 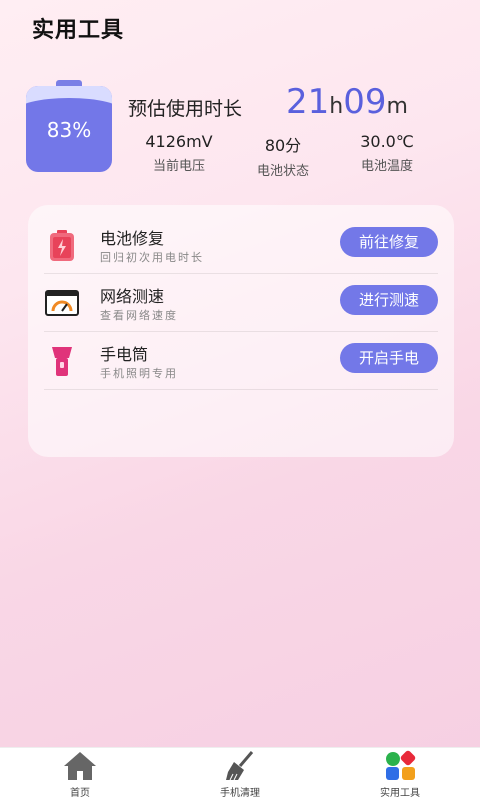 I want to click on tool-subtitle: 回归初次用电时长, so click(x=152, y=257).